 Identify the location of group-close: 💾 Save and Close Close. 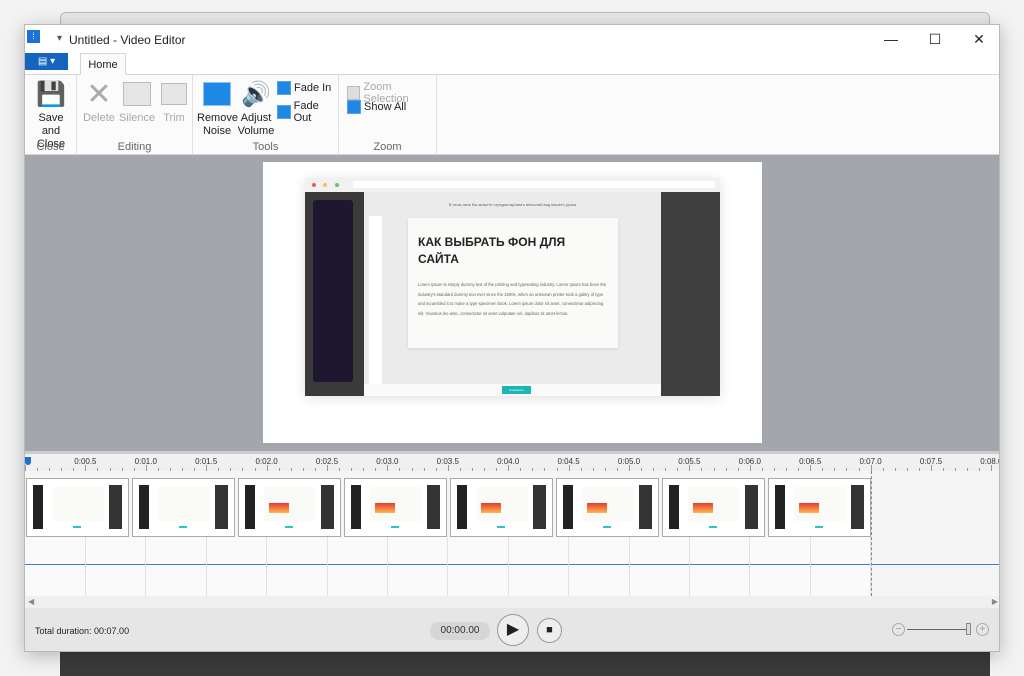
(51, 115).